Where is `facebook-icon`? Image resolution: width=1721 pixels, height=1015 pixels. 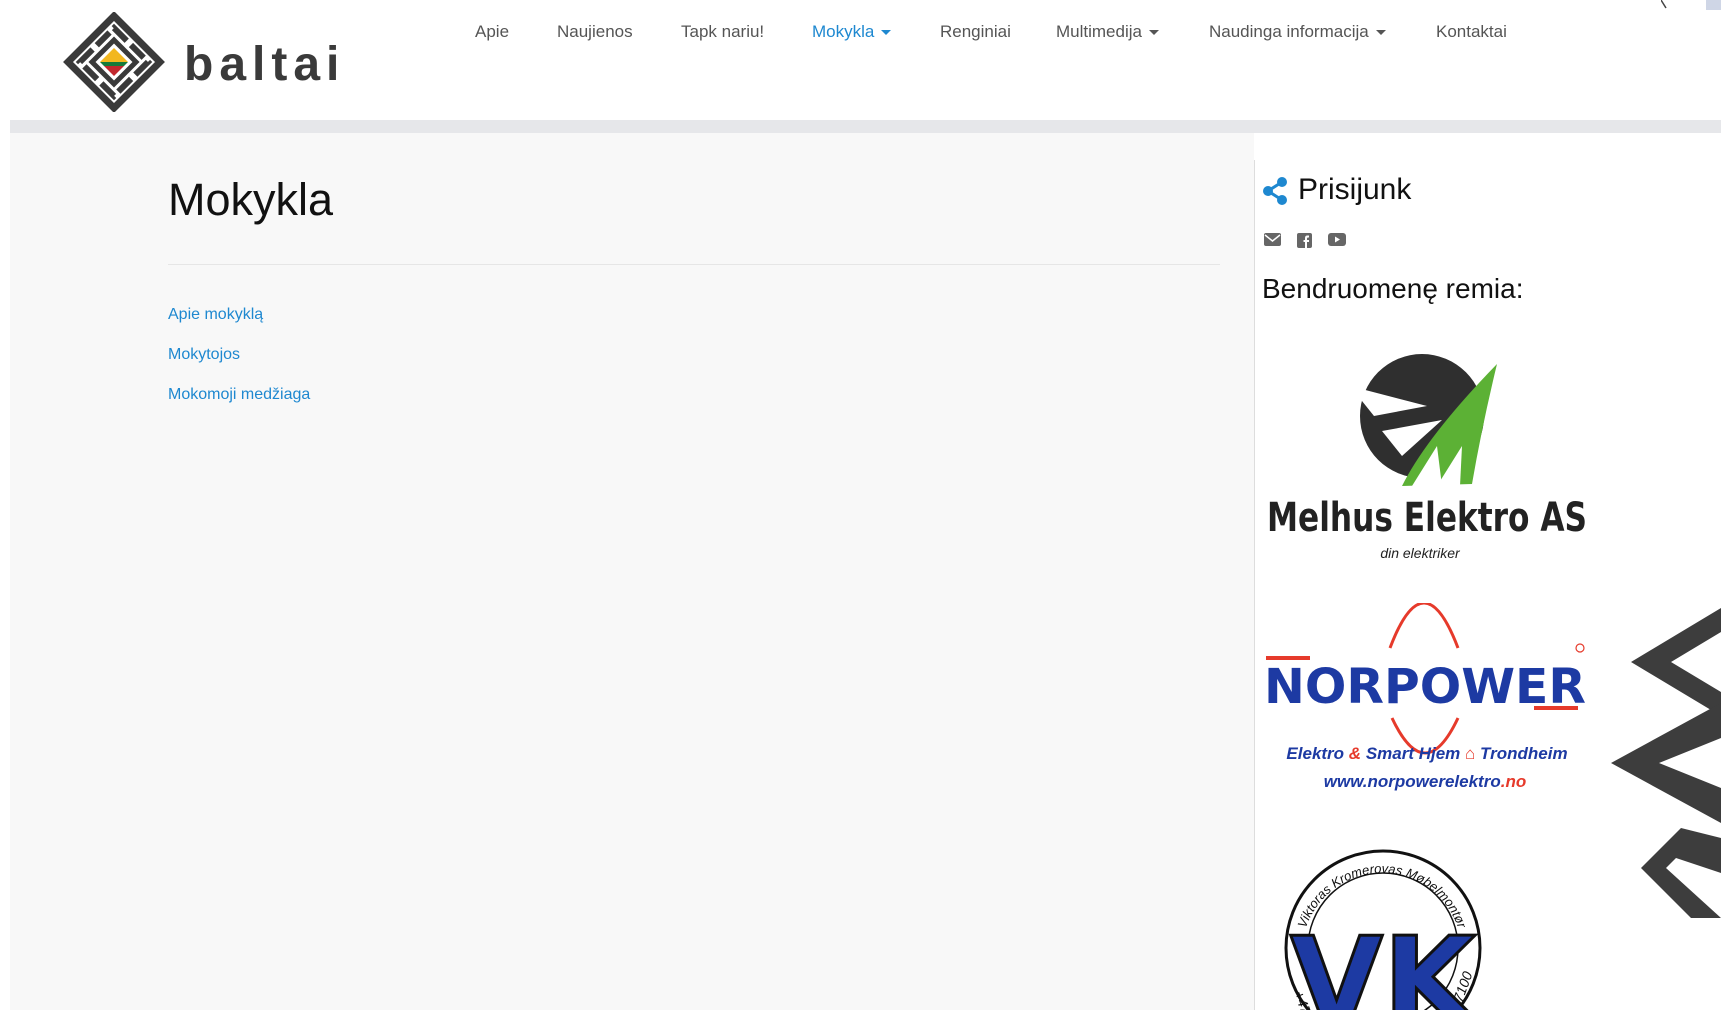 facebook-icon is located at coordinates (1304, 240).